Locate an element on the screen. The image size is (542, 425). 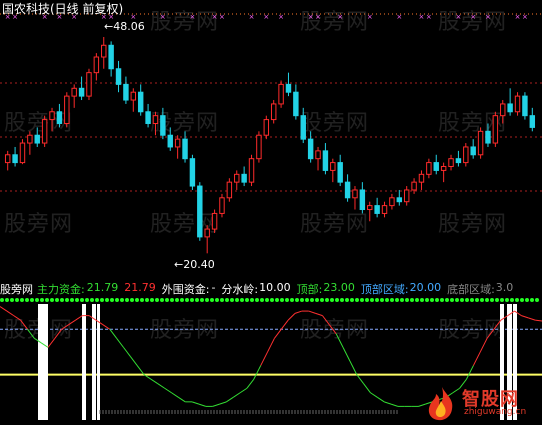
low-value: 20.40 is located at coordinates (199, 264).